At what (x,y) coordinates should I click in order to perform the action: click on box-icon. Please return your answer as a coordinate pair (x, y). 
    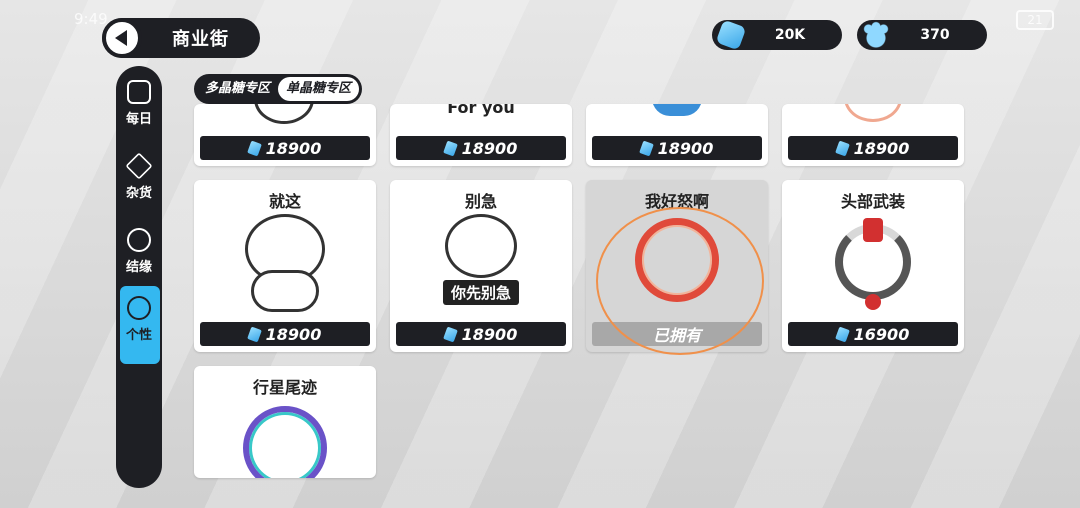
    Looking at the image, I should click on (139, 166).